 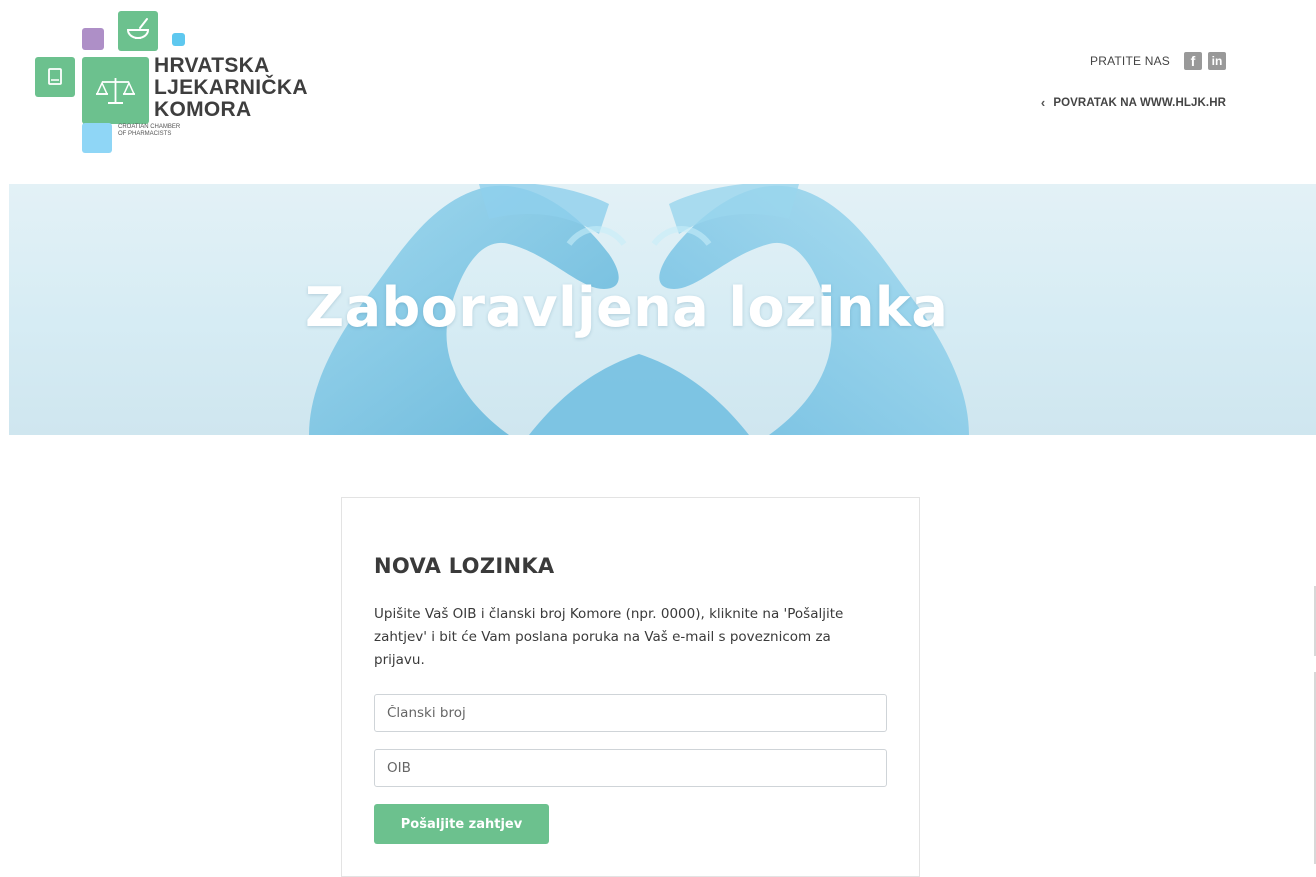 I want to click on social-follow: PRATITE NAS f in, so click(x=1158, y=61).